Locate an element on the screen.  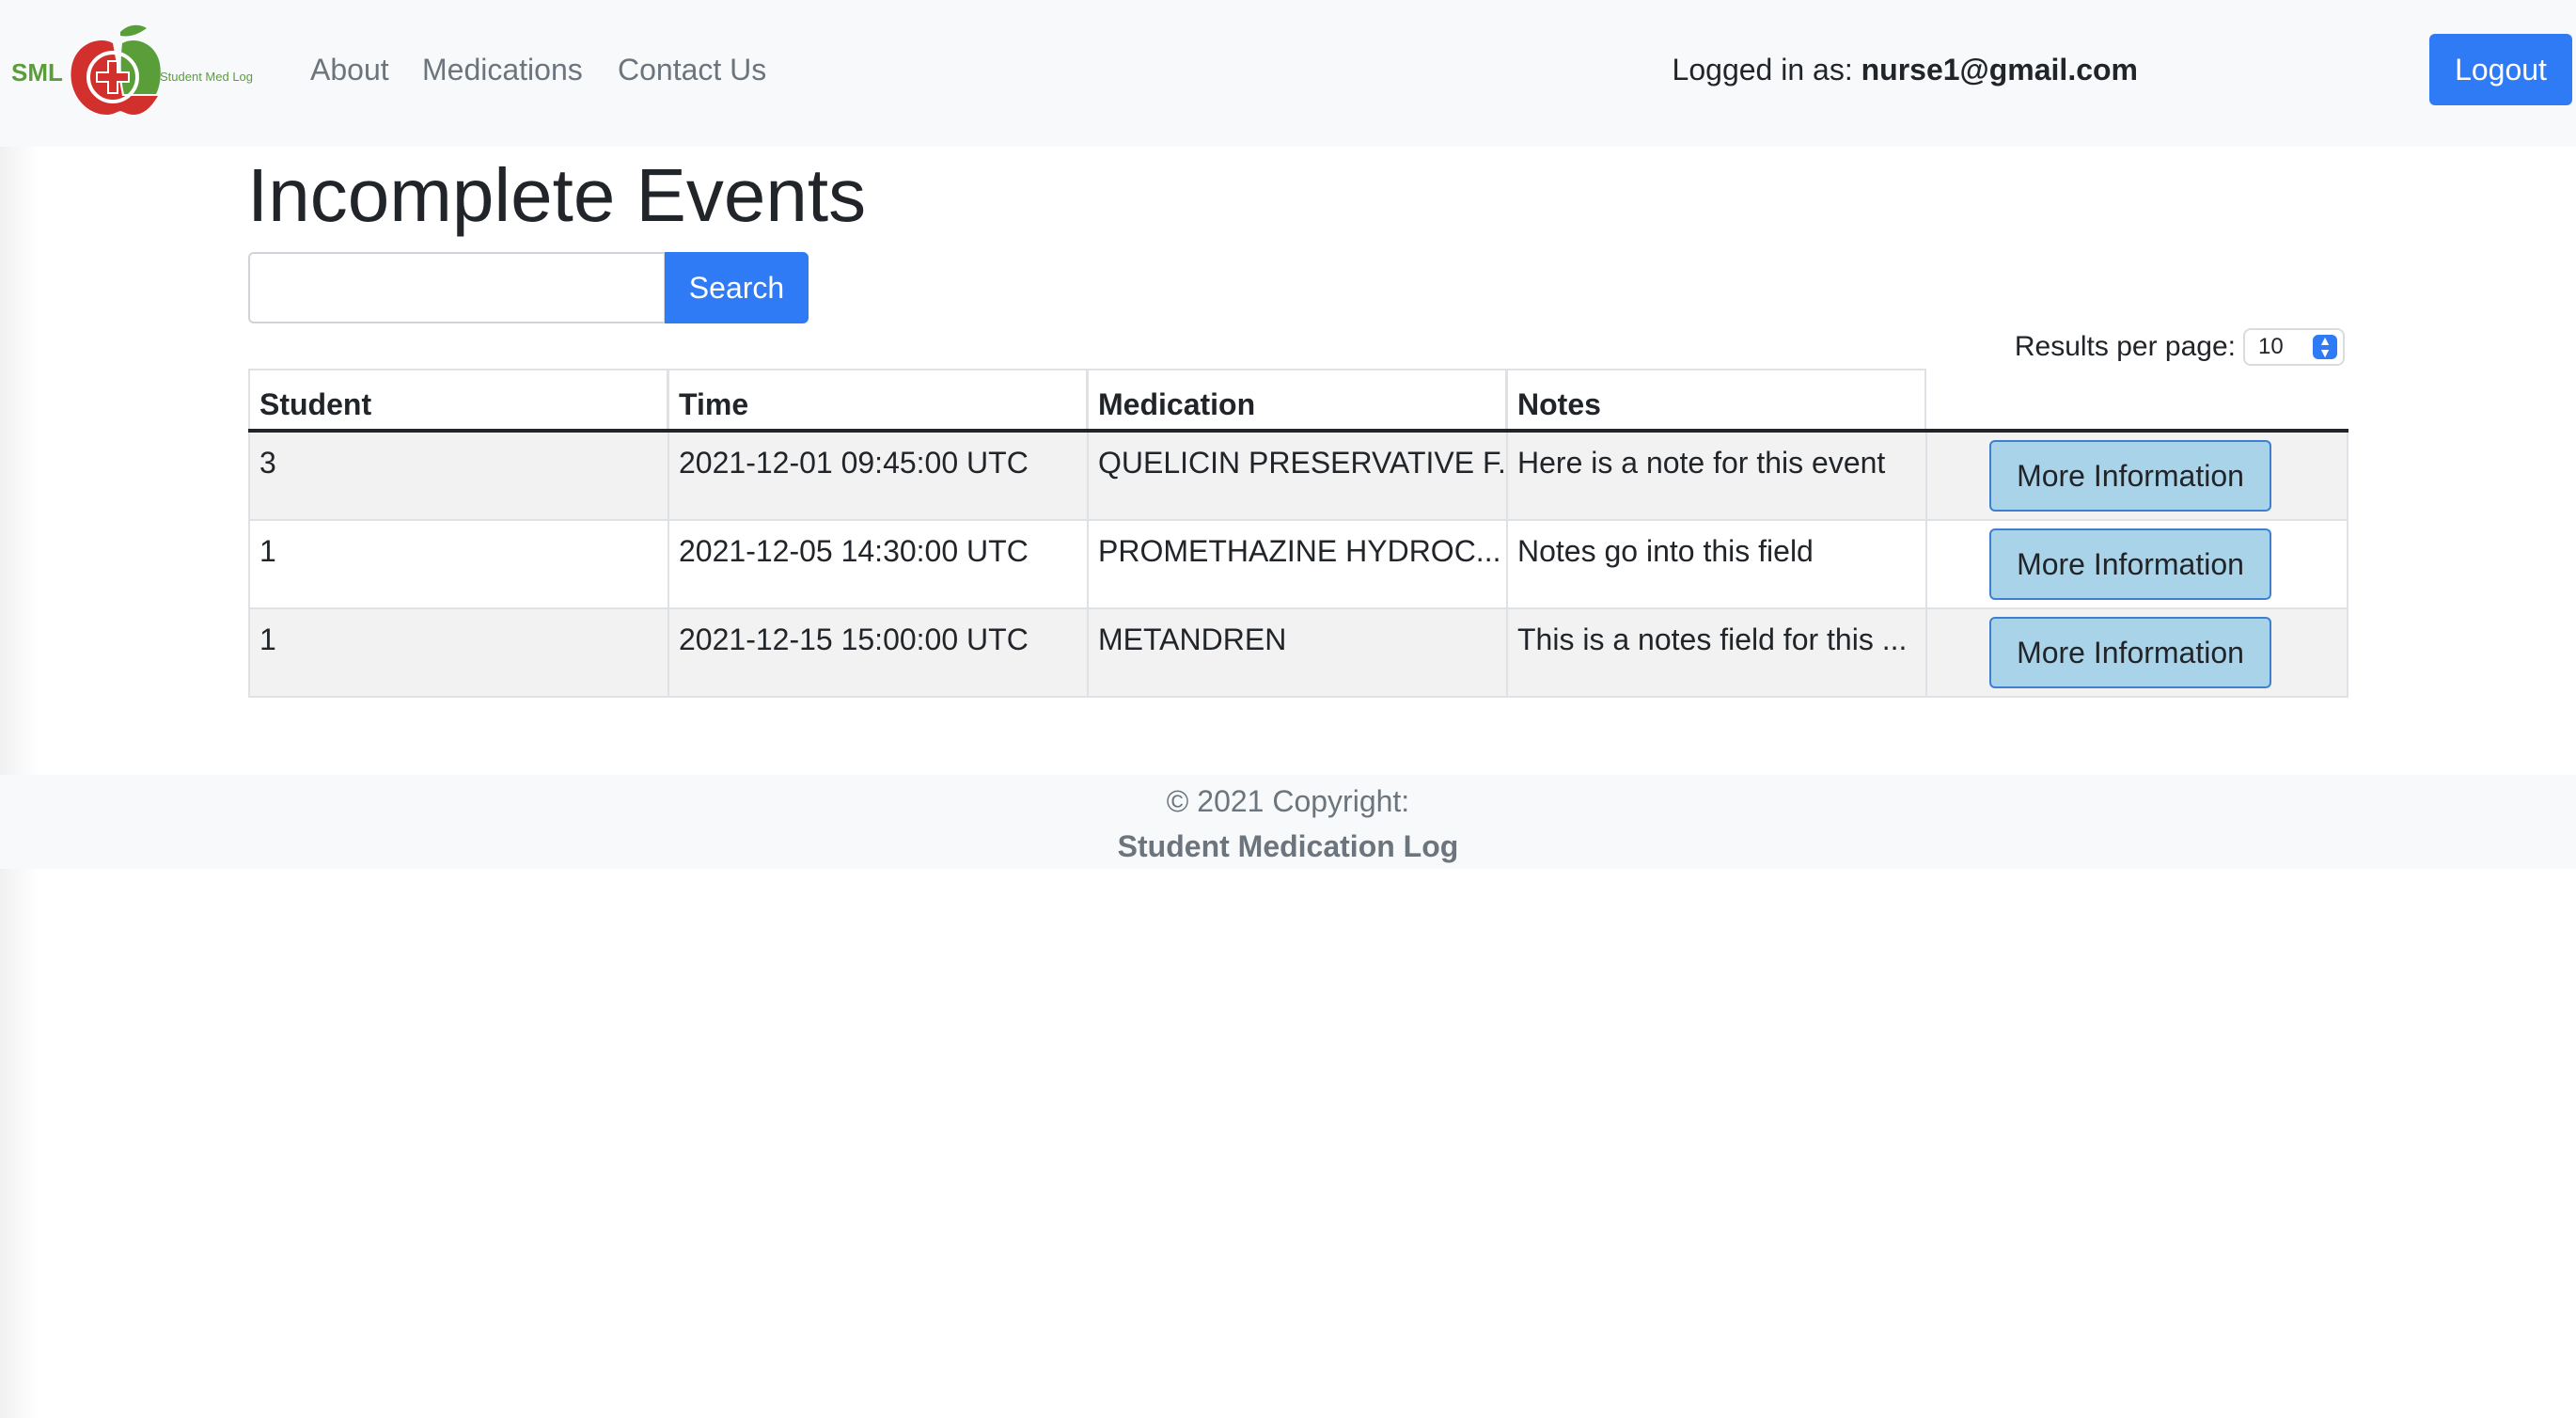
results-per-page-value: 10 is located at coordinates (2271, 346).